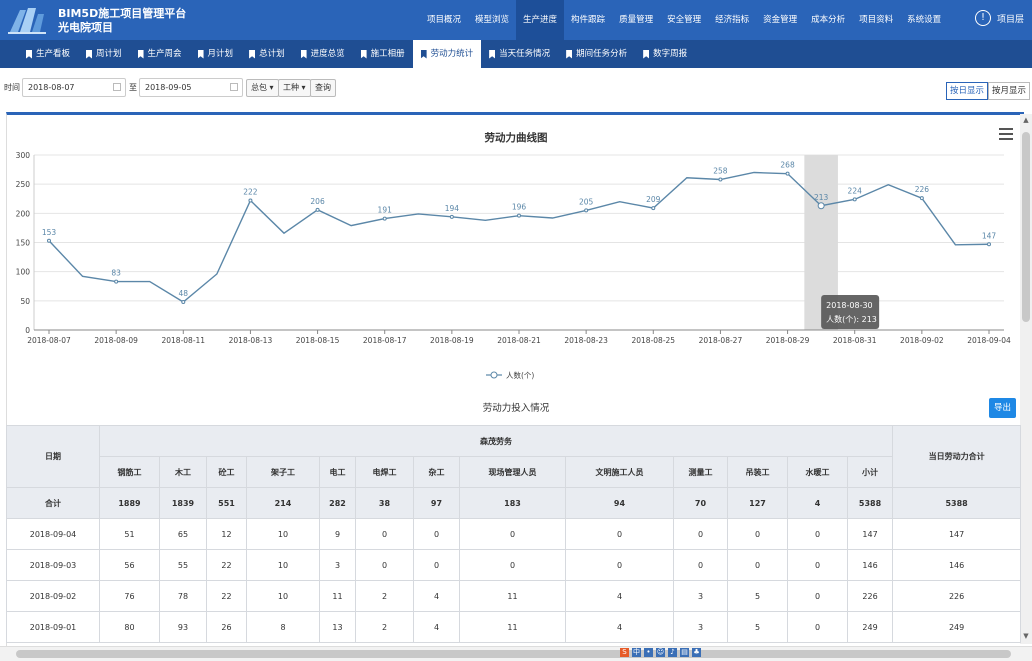  I want to click on value-cell: 65, so click(183, 534).